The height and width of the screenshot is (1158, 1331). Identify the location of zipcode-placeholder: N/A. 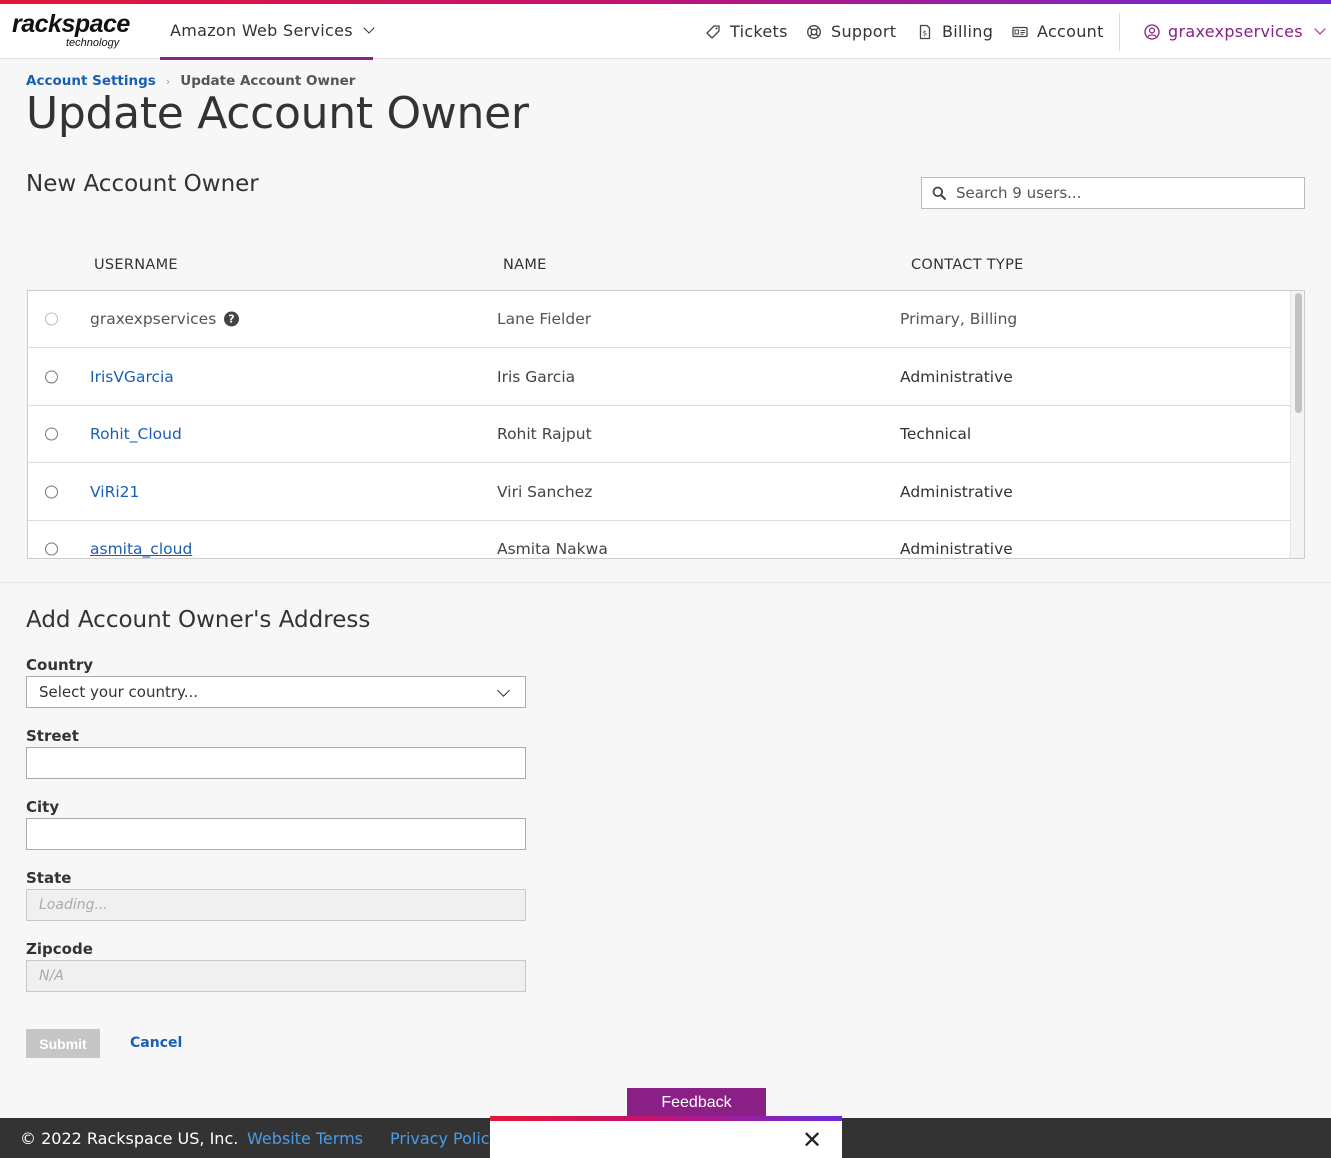
(51, 976).